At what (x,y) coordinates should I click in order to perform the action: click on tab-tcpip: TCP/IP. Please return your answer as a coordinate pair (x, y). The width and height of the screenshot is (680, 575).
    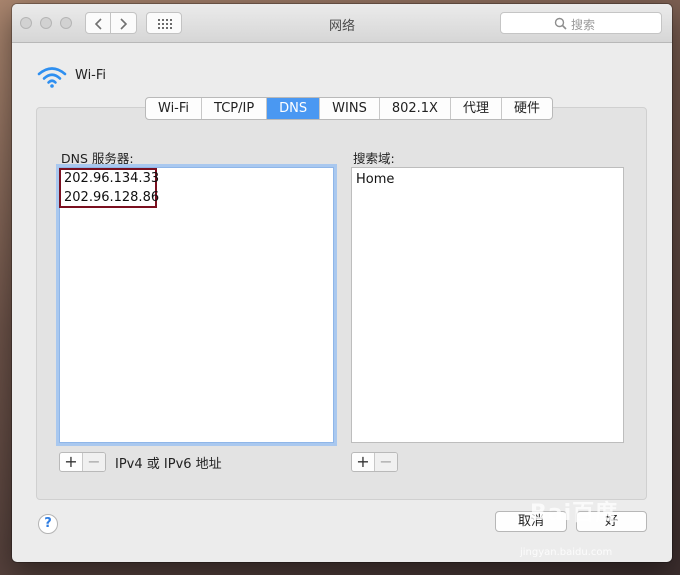
    Looking at the image, I should click on (235, 108).